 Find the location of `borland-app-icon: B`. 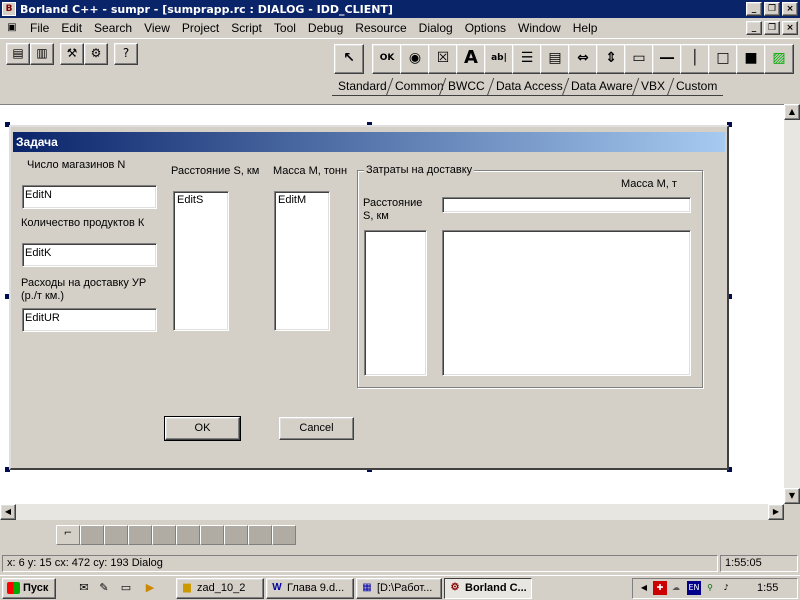

borland-app-icon: B is located at coordinates (9, 9).